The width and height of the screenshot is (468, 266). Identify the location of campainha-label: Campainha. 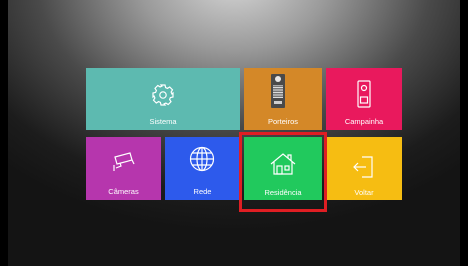
(364, 121).